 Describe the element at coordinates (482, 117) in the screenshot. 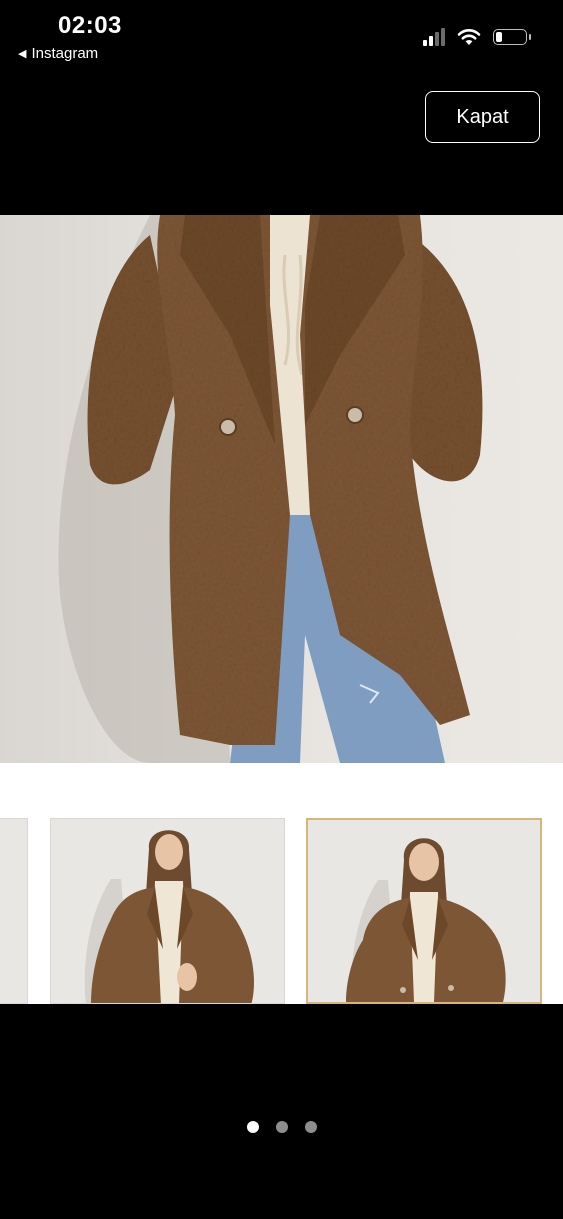

I see `close-button: Kapat` at that location.